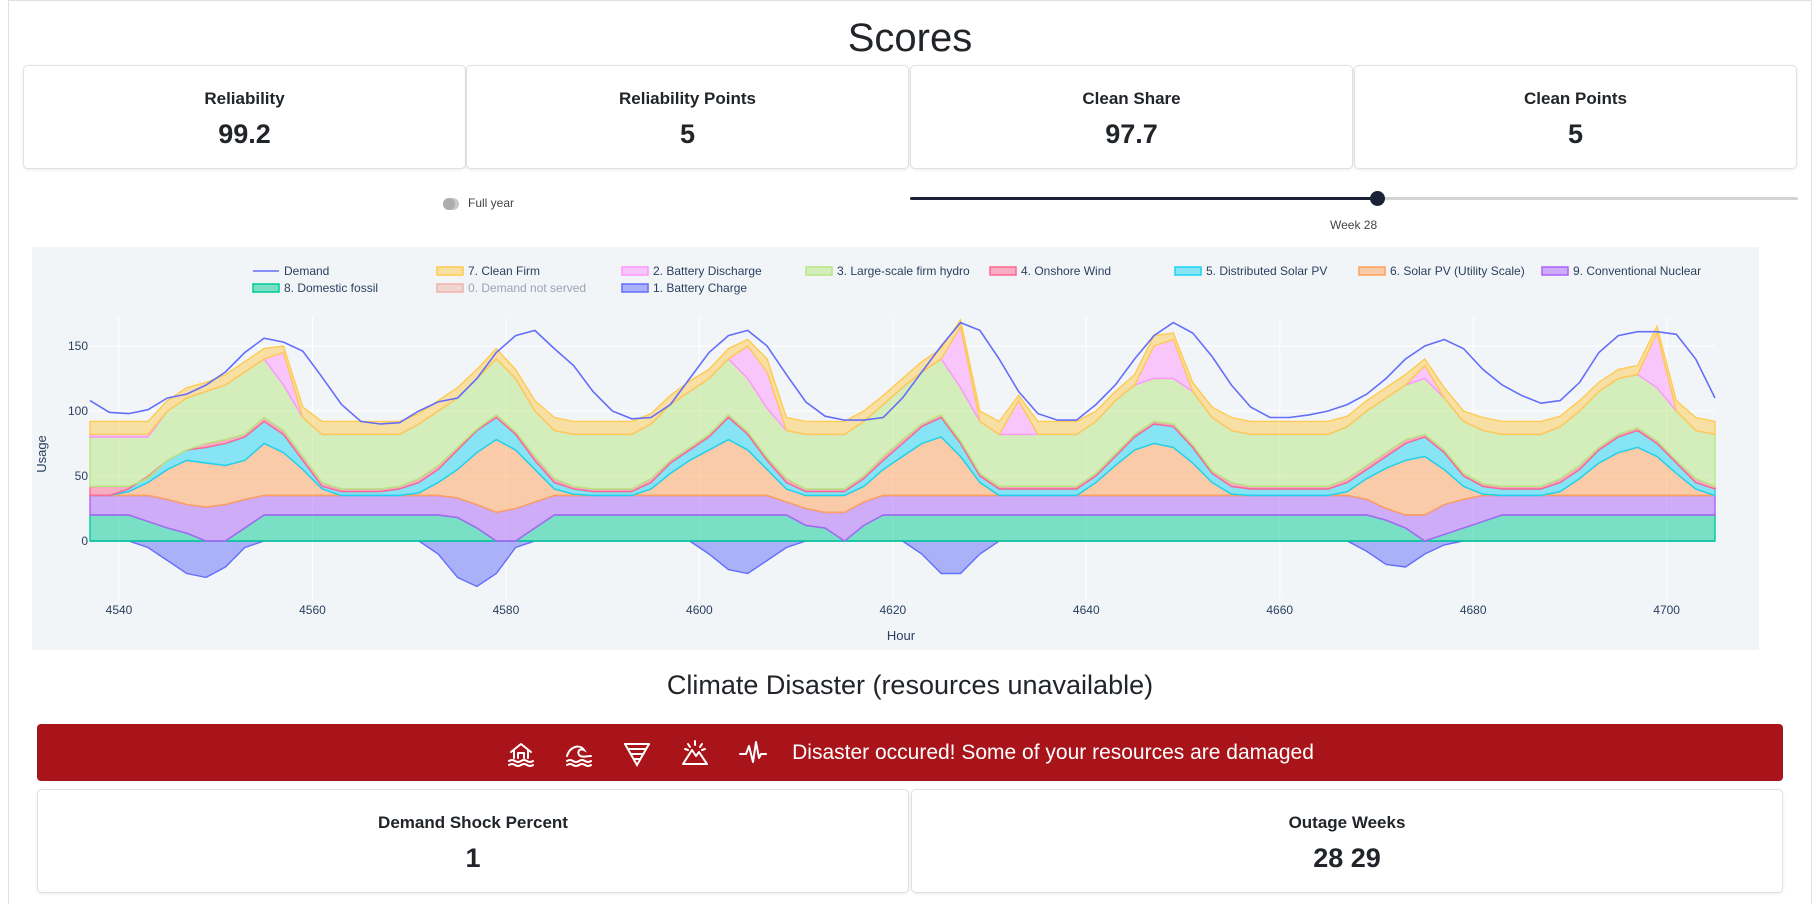 The width and height of the screenshot is (1820, 904). What do you see at coordinates (78, 411) in the screenshot?
I see `y-tick-label: 100` at bounding box center [78, 411].